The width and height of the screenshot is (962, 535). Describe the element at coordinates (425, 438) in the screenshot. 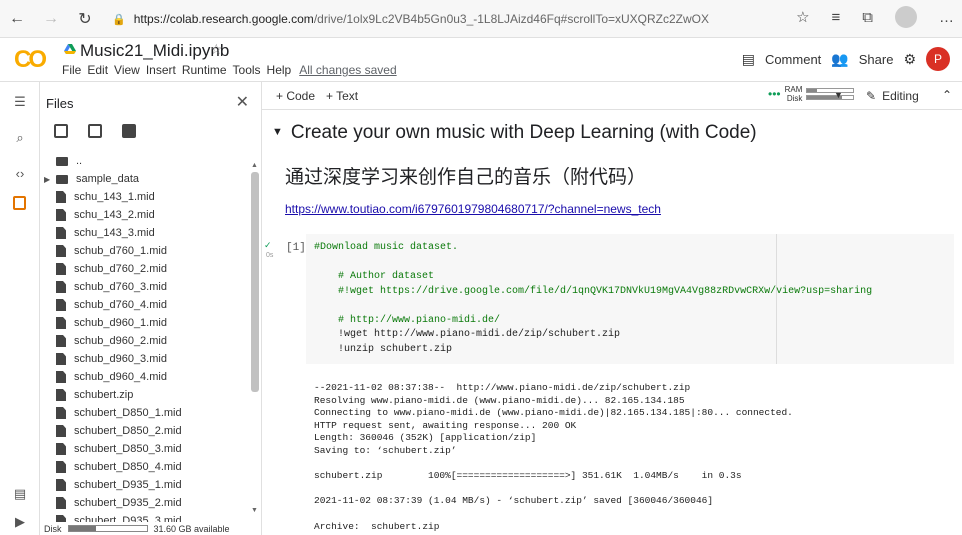

I see `output-line: Length: 360046 (352K) [application/zip]` at that location.